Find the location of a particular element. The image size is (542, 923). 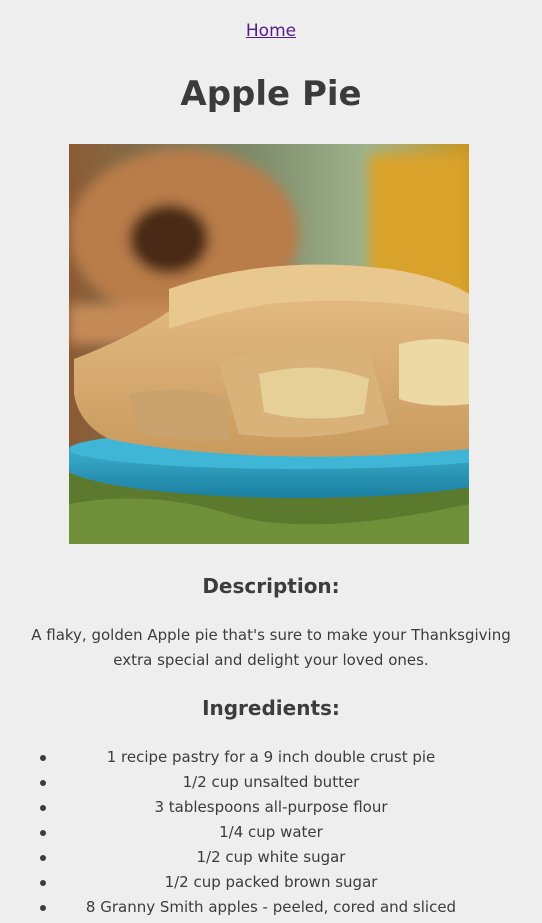

ingredient-item: 3 tablespoons all-purpose flour is located at coordinates (291, 807).